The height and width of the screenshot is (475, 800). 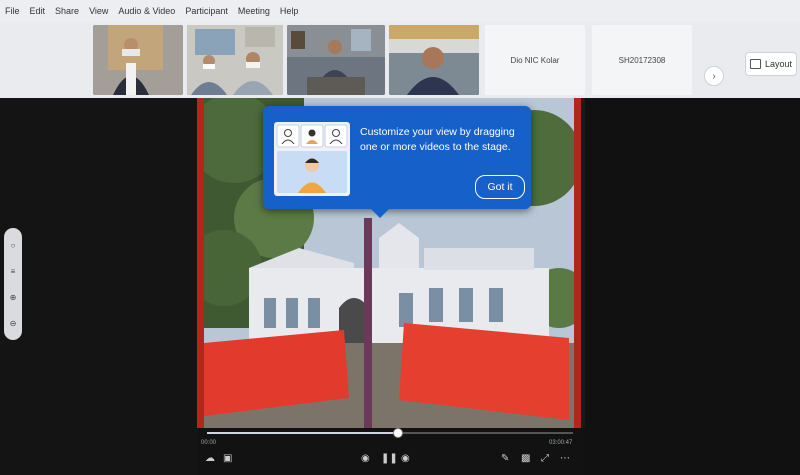 I want to click on menu-view: View, so click(x=98, y=11).